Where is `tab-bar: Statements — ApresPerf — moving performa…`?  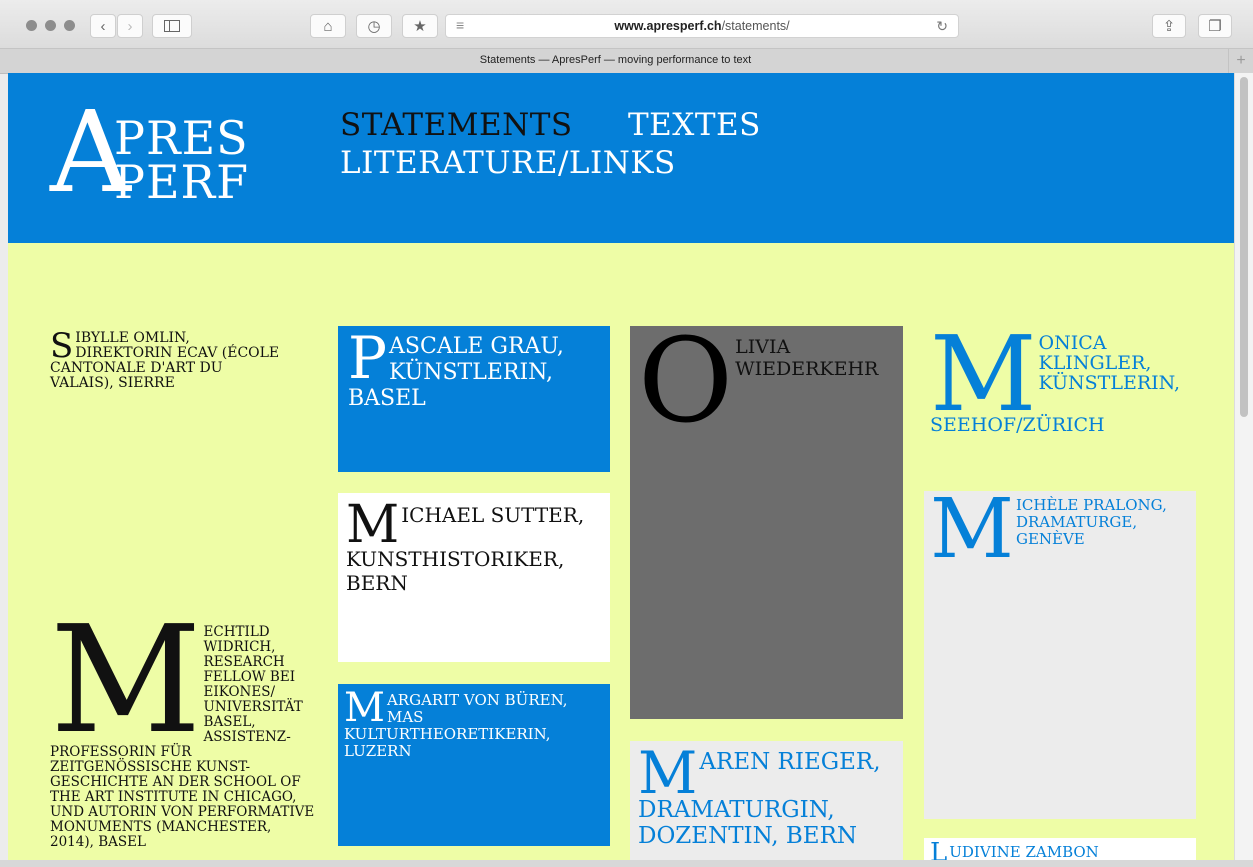
tab-bar: Statements — ApresPerf — moving performa… is located at coordinates (626, 61).